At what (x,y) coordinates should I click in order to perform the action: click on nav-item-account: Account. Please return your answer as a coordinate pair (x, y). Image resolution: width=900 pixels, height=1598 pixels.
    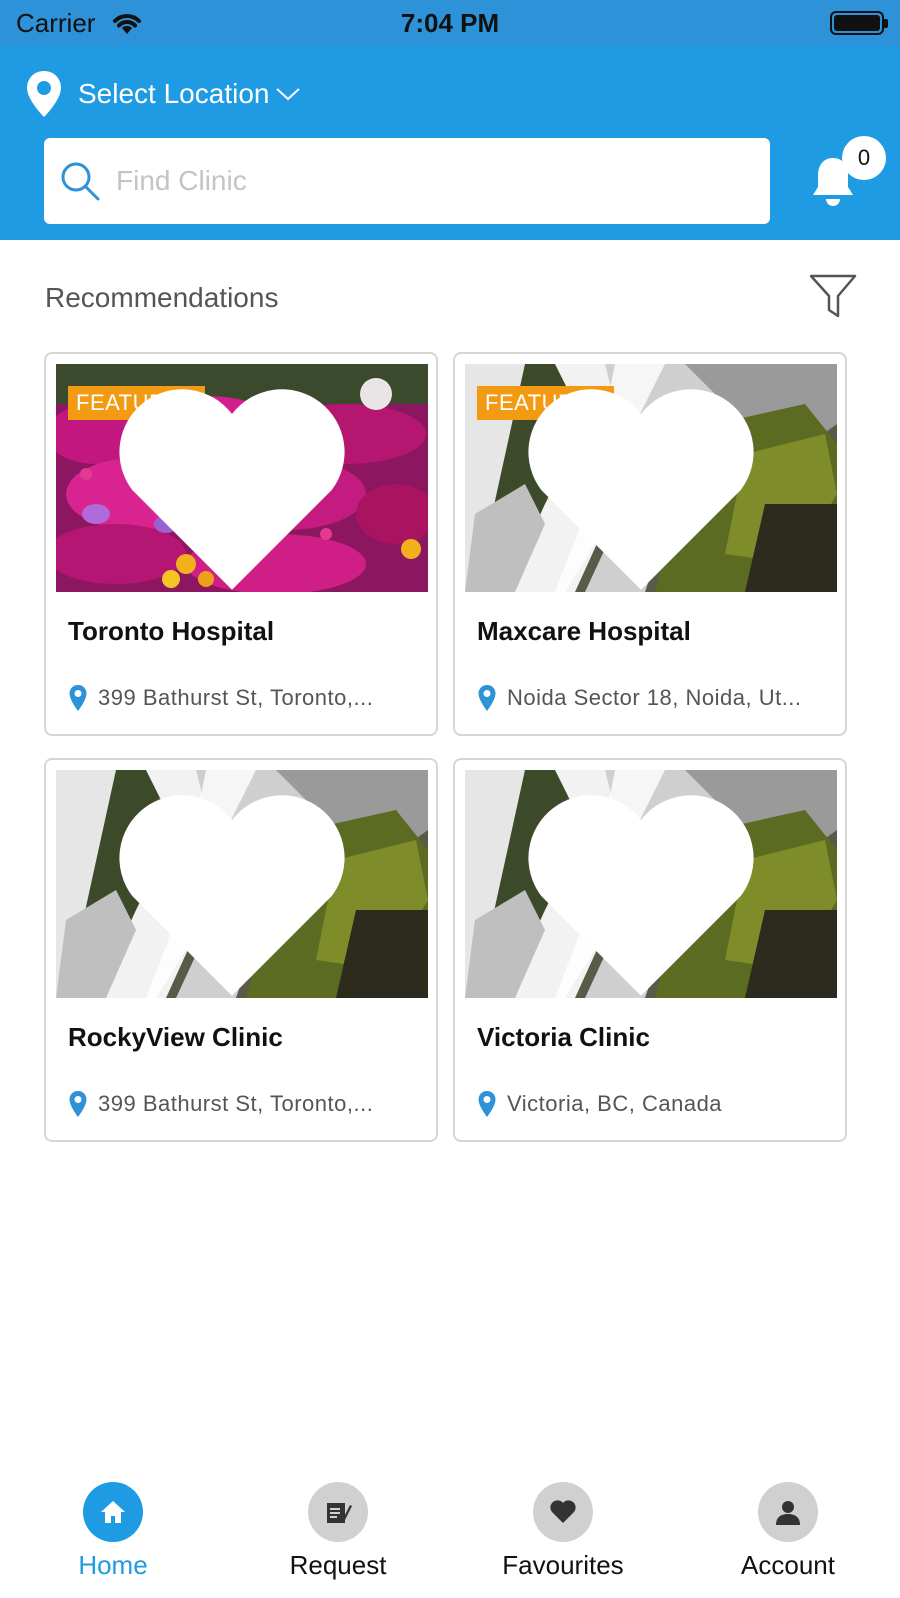
    Looking at the image, I should click on (788, 1531).